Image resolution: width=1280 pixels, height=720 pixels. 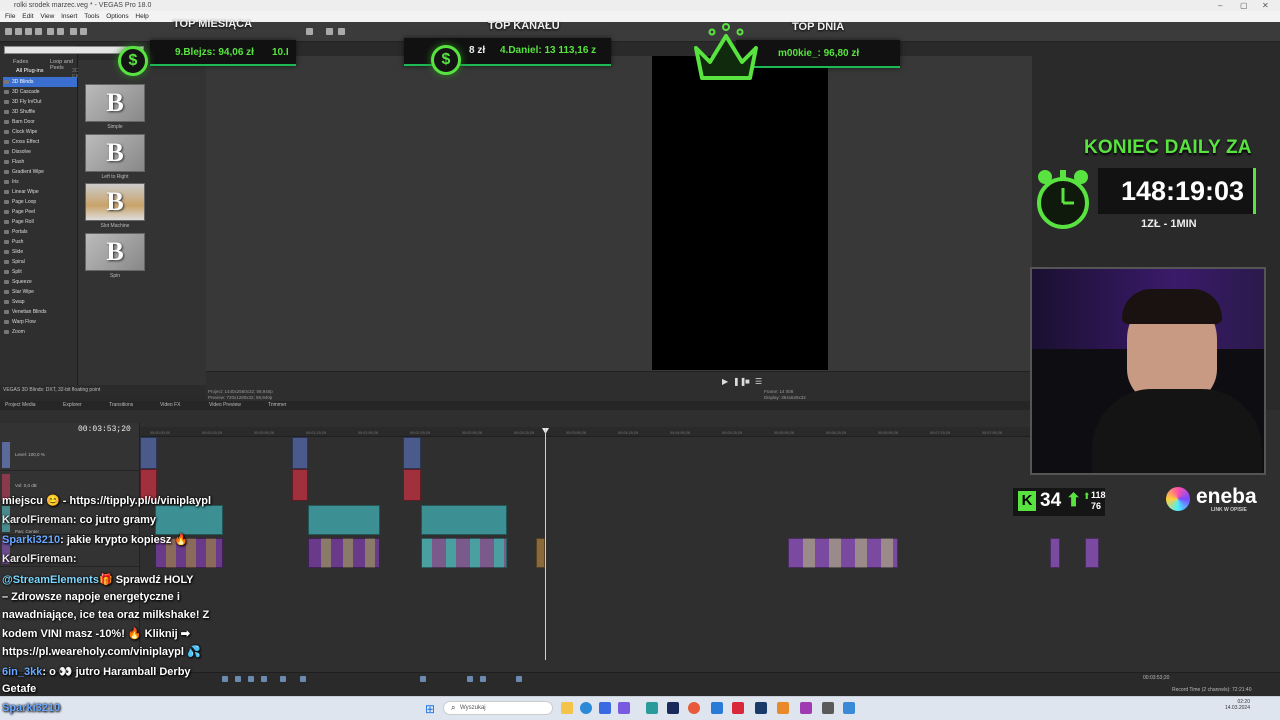 What do you see at coordinates (1244, 5) in the screenshot?
I see `maximize-button: ▢` at bounding box center [1244, 5].